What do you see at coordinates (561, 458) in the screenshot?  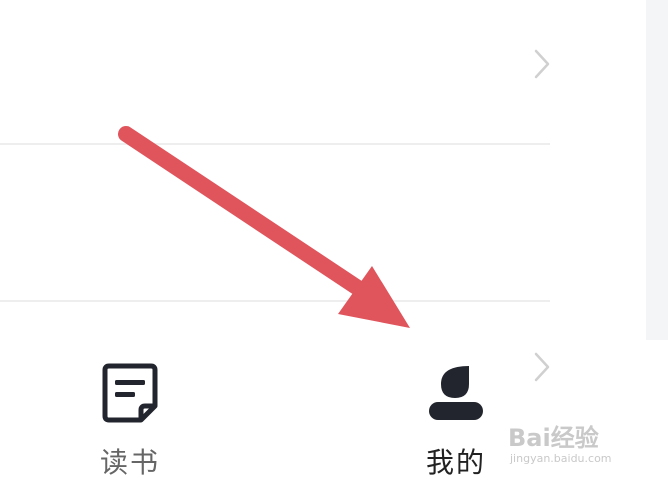 I see `watermark-url: jingyan.baidu.com` at bounding box center [561, 458].